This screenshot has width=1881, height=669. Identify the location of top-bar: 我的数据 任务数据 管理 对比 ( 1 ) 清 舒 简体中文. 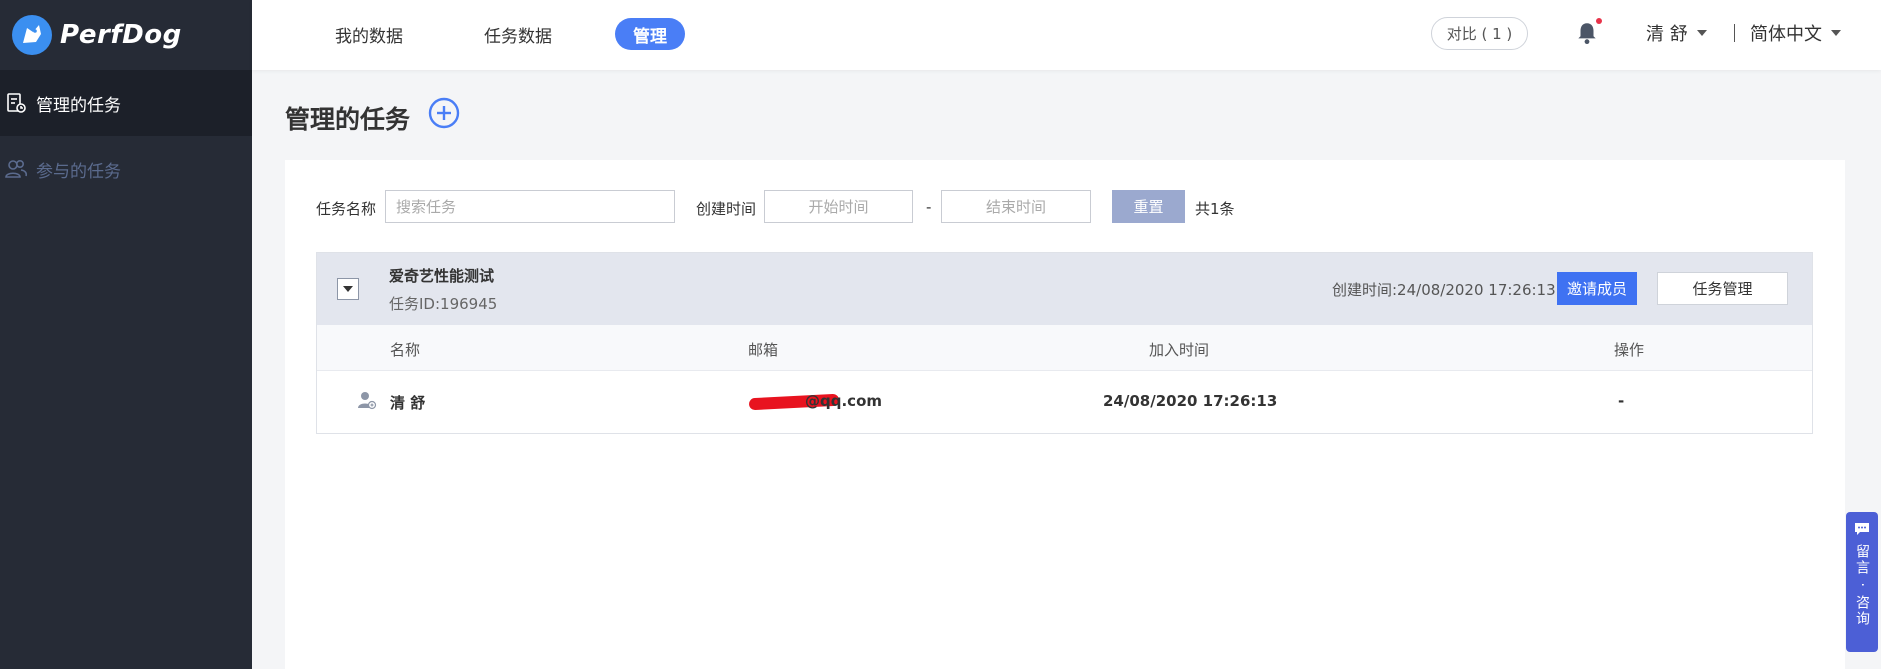
(1066, 35).